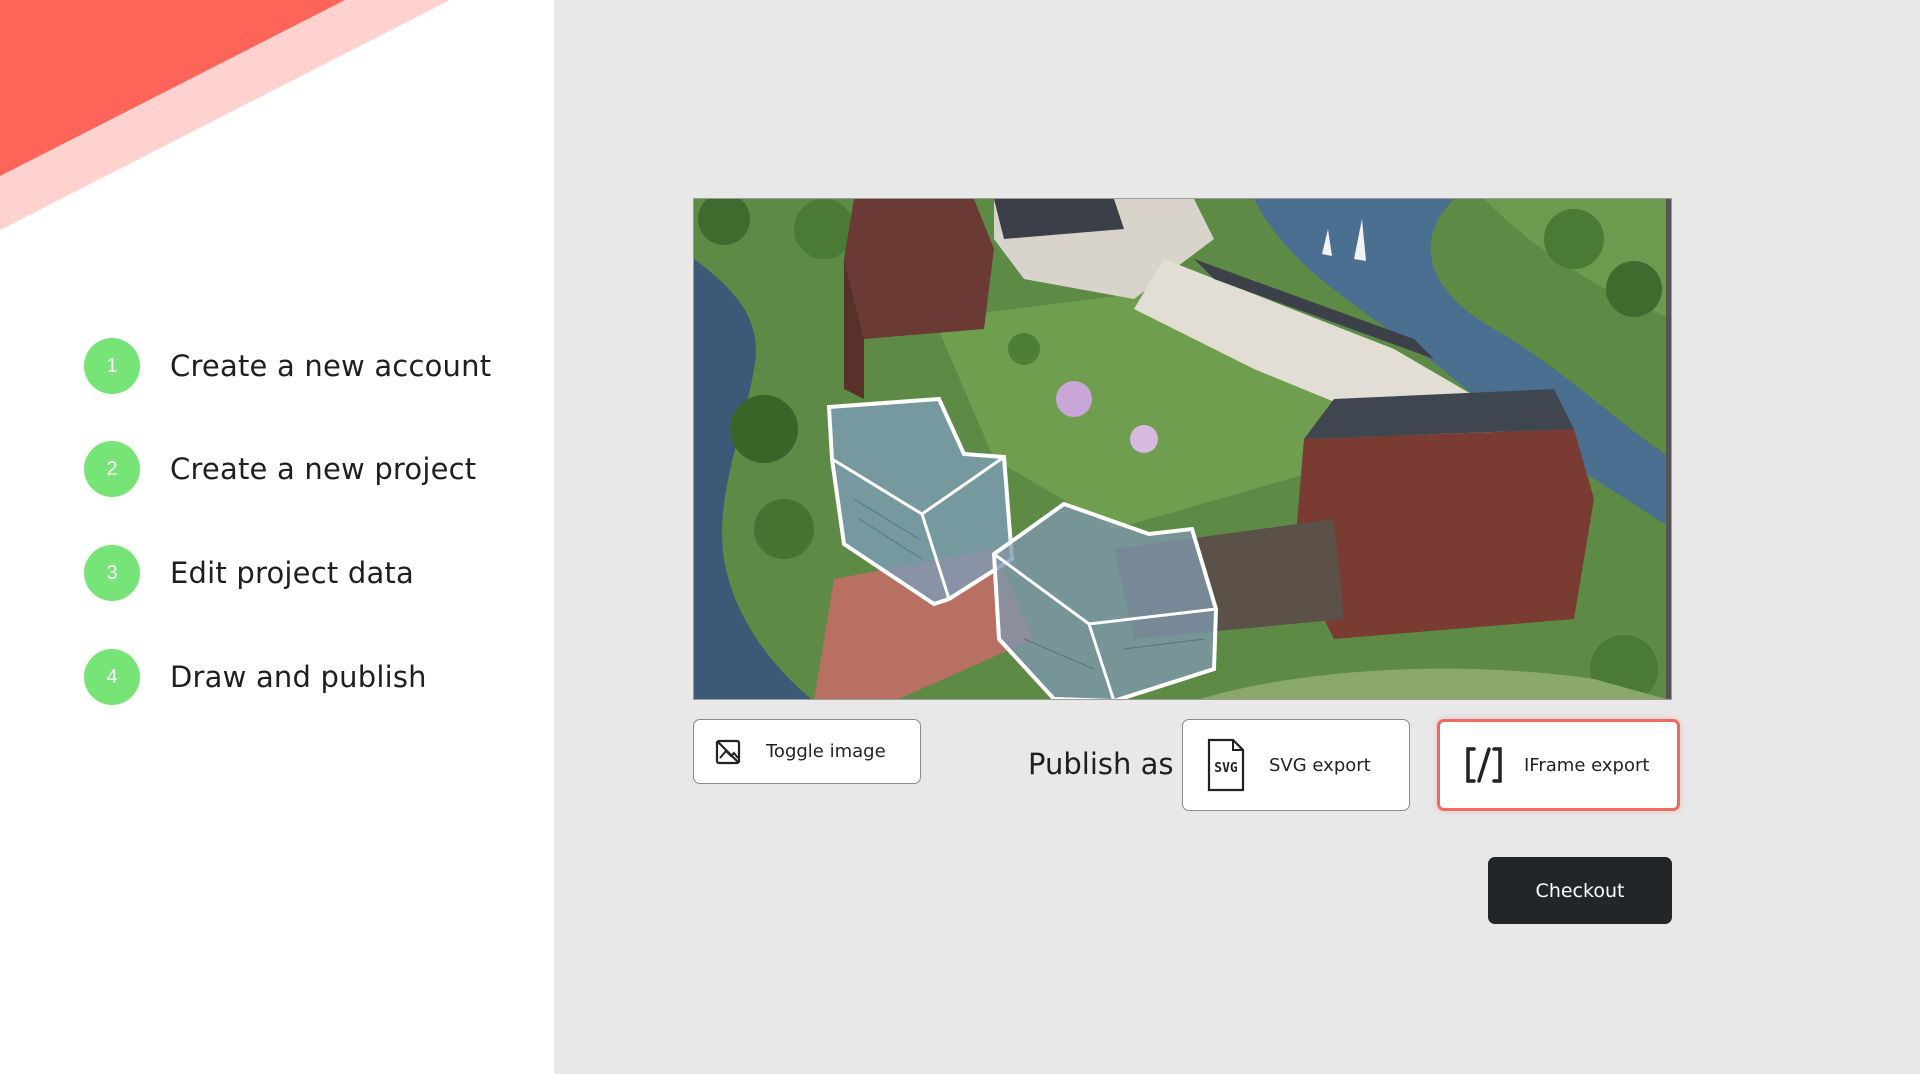 This screenshot has height=1074, width=1920. Describe the element at coordinates (323, 469) in the screenshot. I see `step-label: Create a new project` at that location.